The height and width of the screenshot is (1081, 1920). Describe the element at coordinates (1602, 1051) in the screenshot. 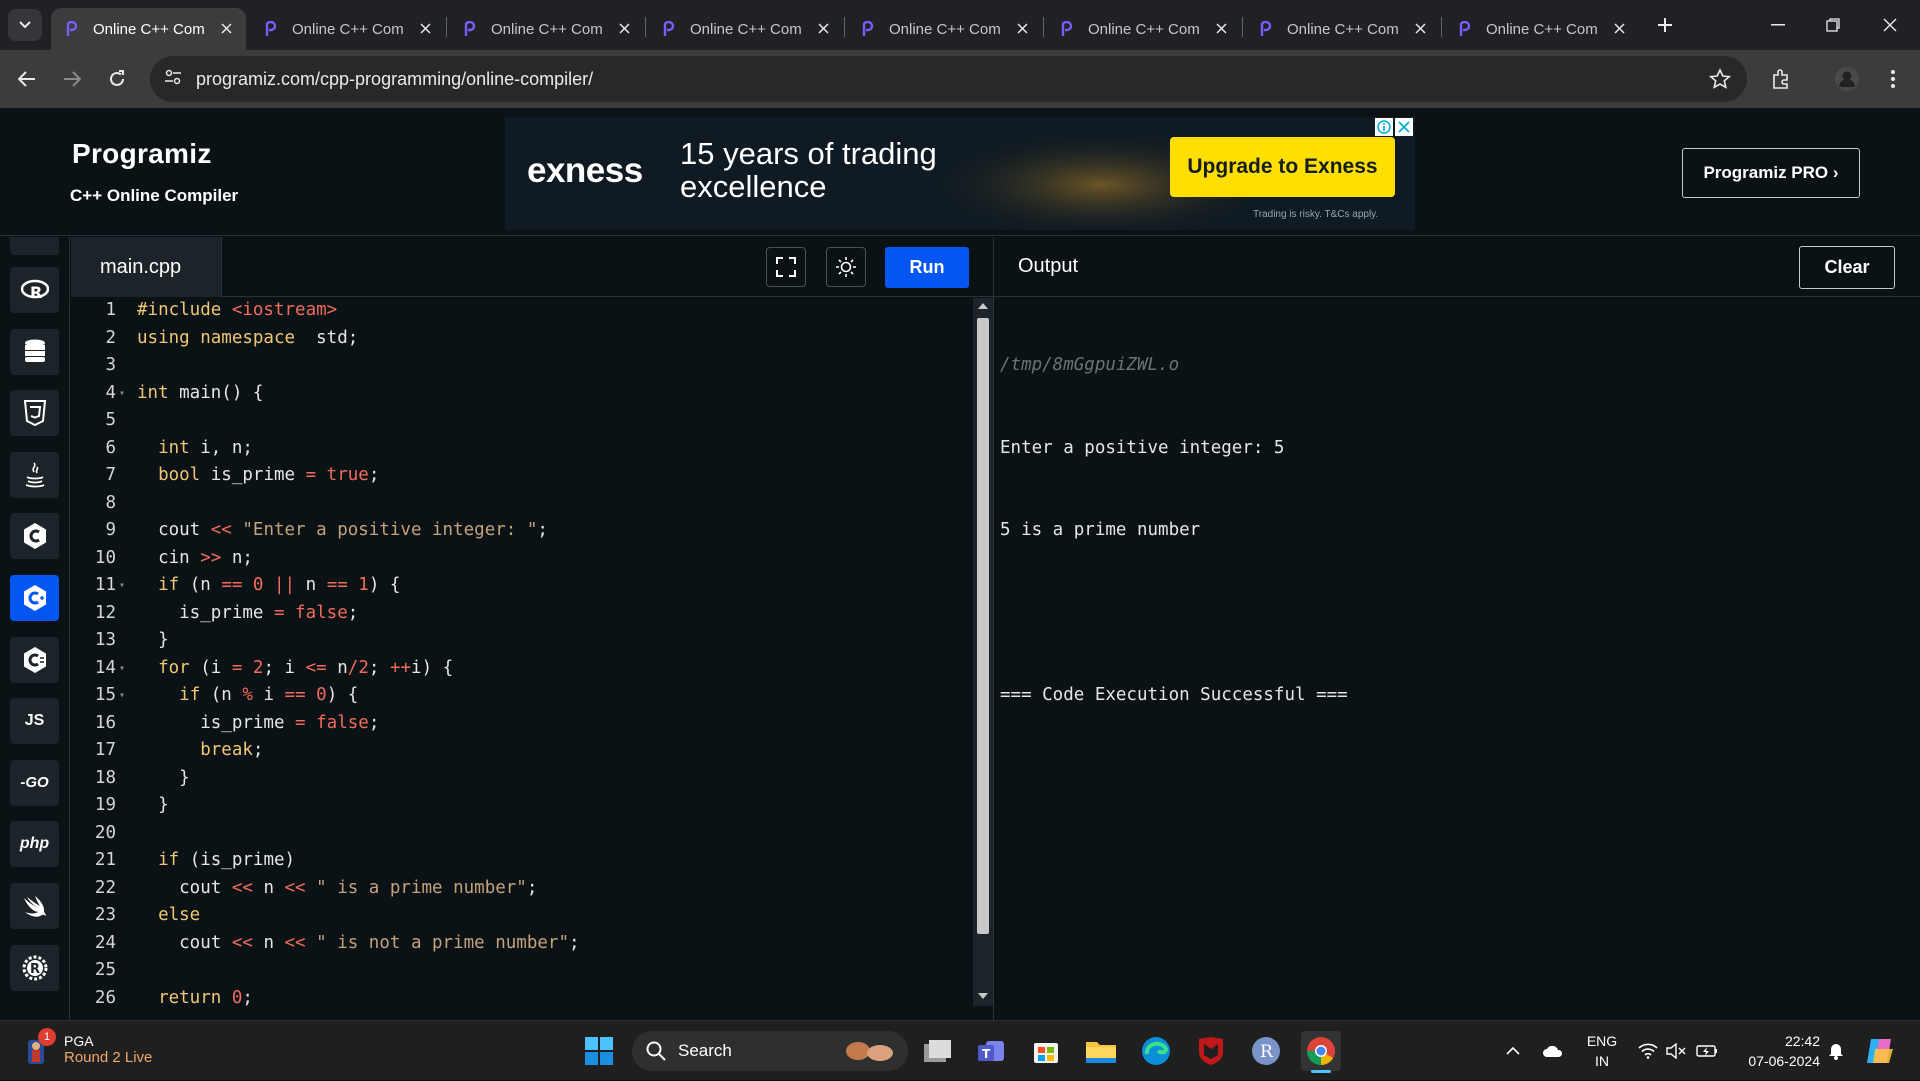

I see `input-language-indicator: ENG IN` at that location.